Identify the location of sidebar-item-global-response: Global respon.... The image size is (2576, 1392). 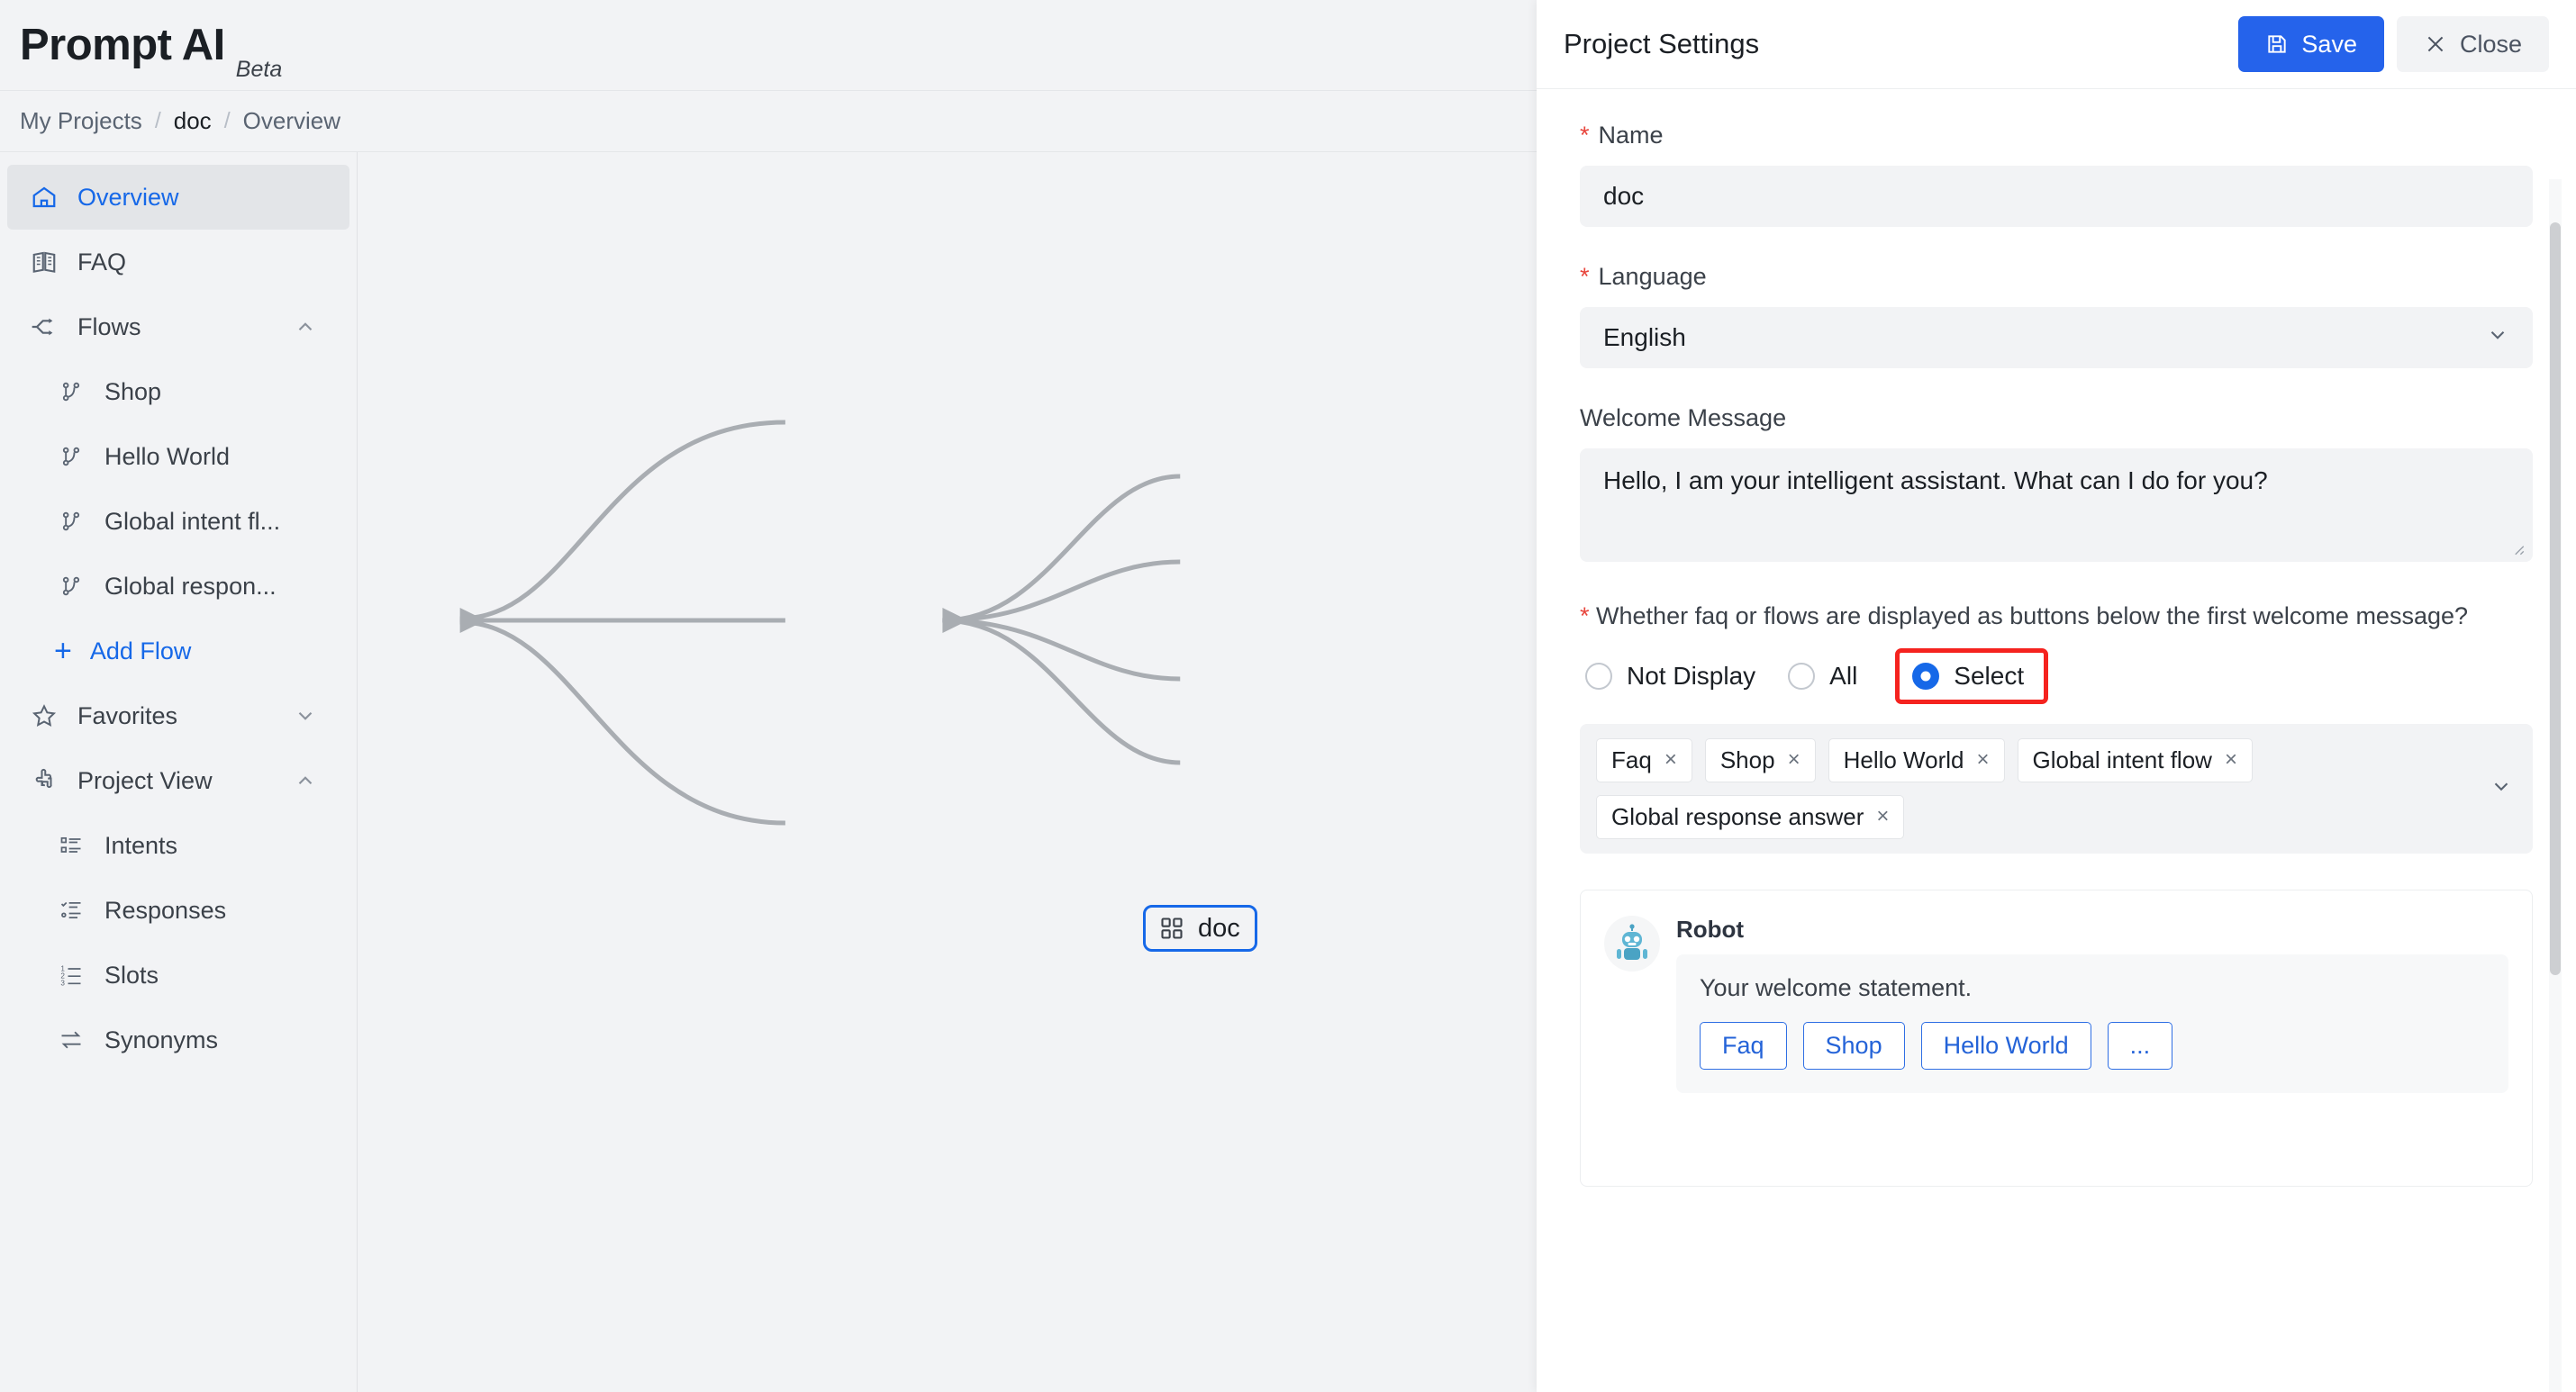
(178, 586).